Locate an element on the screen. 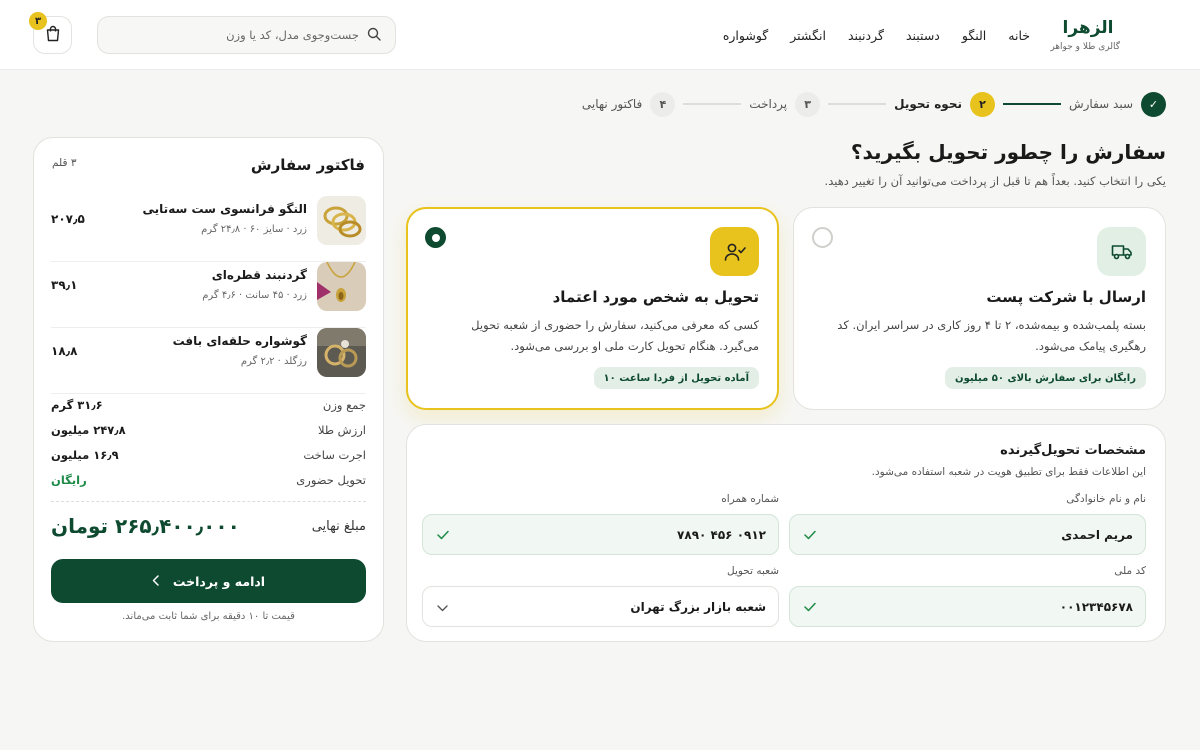 The height and width of the screenshot is (750, 1200). cart-count-badge: ۳ is located at coordinates (38, 21).